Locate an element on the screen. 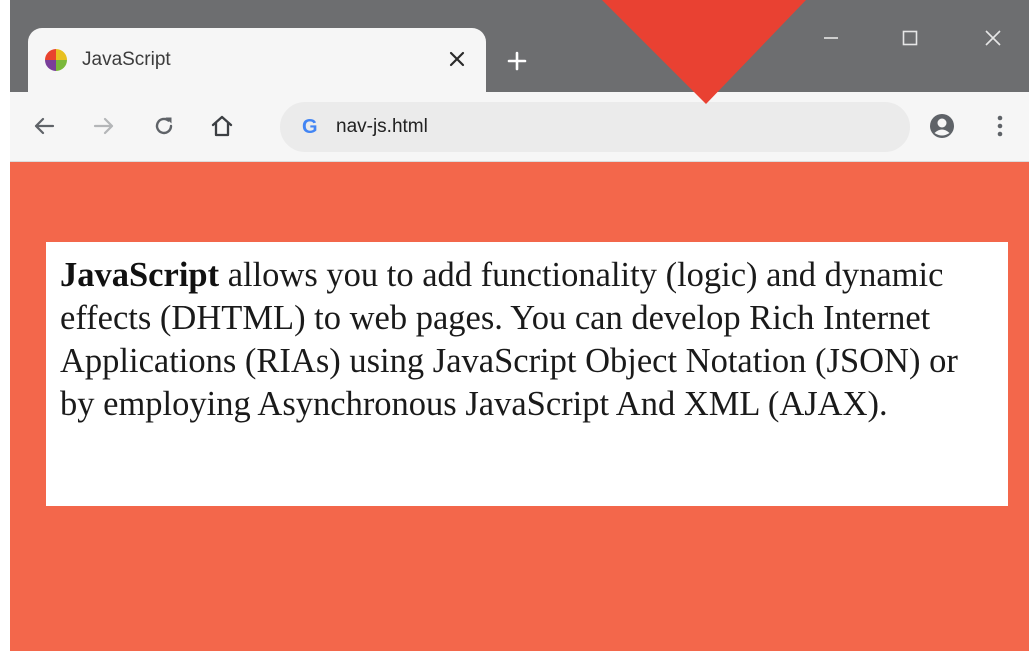  arrow-left-icon is located at coordinates (44, 126).